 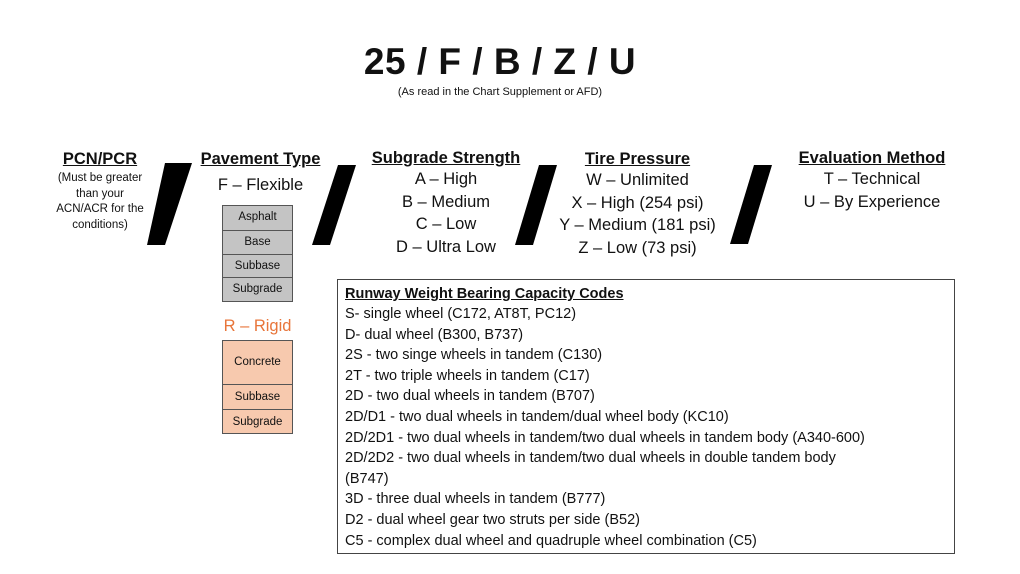 What do you see at coordinates (100, 224) in the screenshot?
I see `pcn-note-line: conditions)` at bounding box center [100, 224].